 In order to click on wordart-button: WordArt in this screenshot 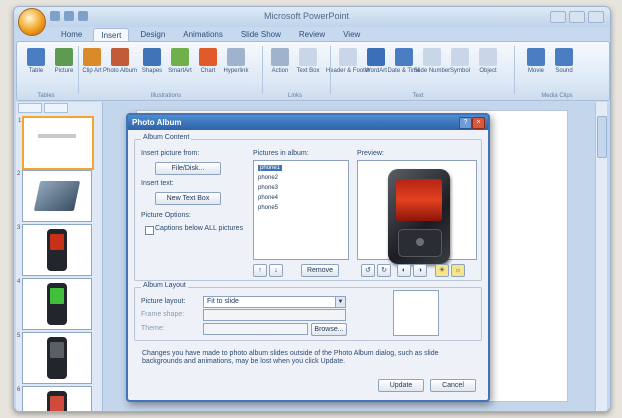, I will do `click(376, 63)`.